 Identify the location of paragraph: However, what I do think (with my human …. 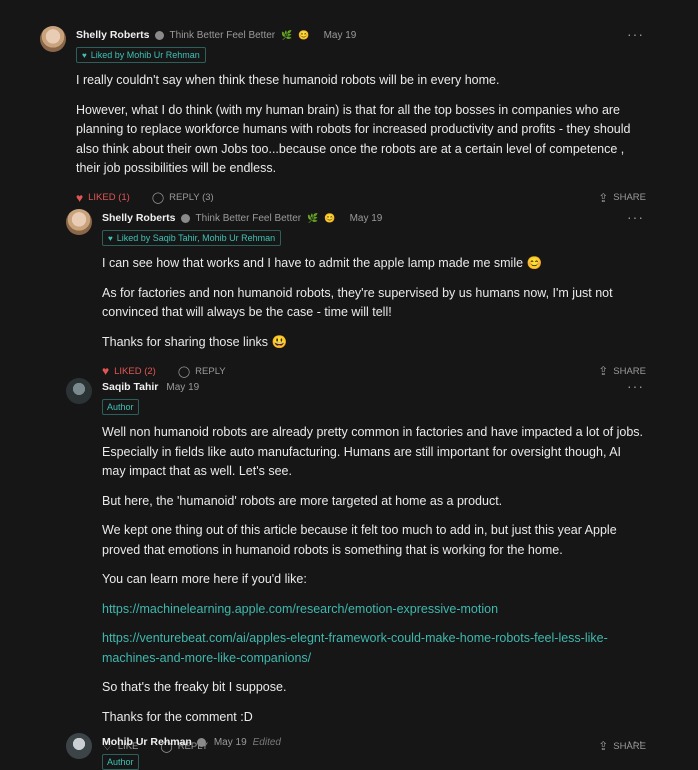
(353, 139).